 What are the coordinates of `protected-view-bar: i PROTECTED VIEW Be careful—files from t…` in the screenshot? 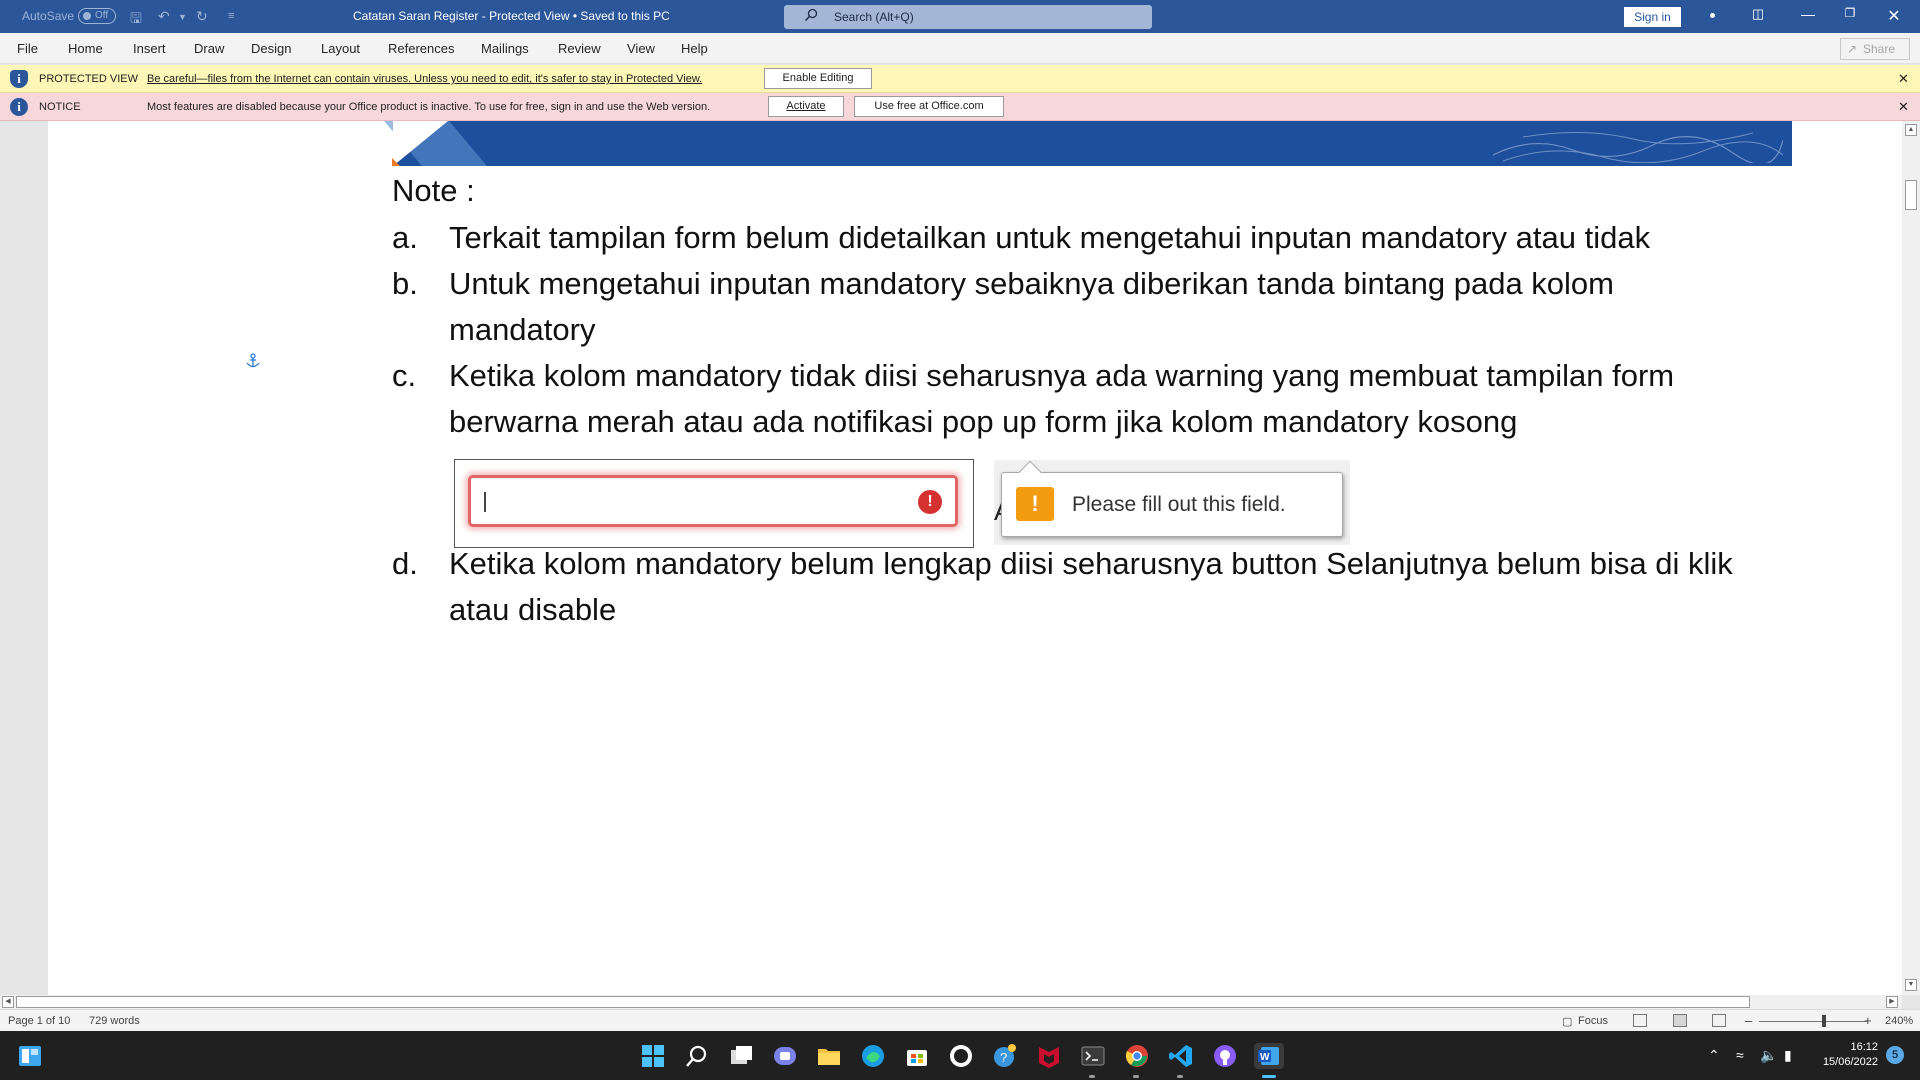 It's located at (960, 79).